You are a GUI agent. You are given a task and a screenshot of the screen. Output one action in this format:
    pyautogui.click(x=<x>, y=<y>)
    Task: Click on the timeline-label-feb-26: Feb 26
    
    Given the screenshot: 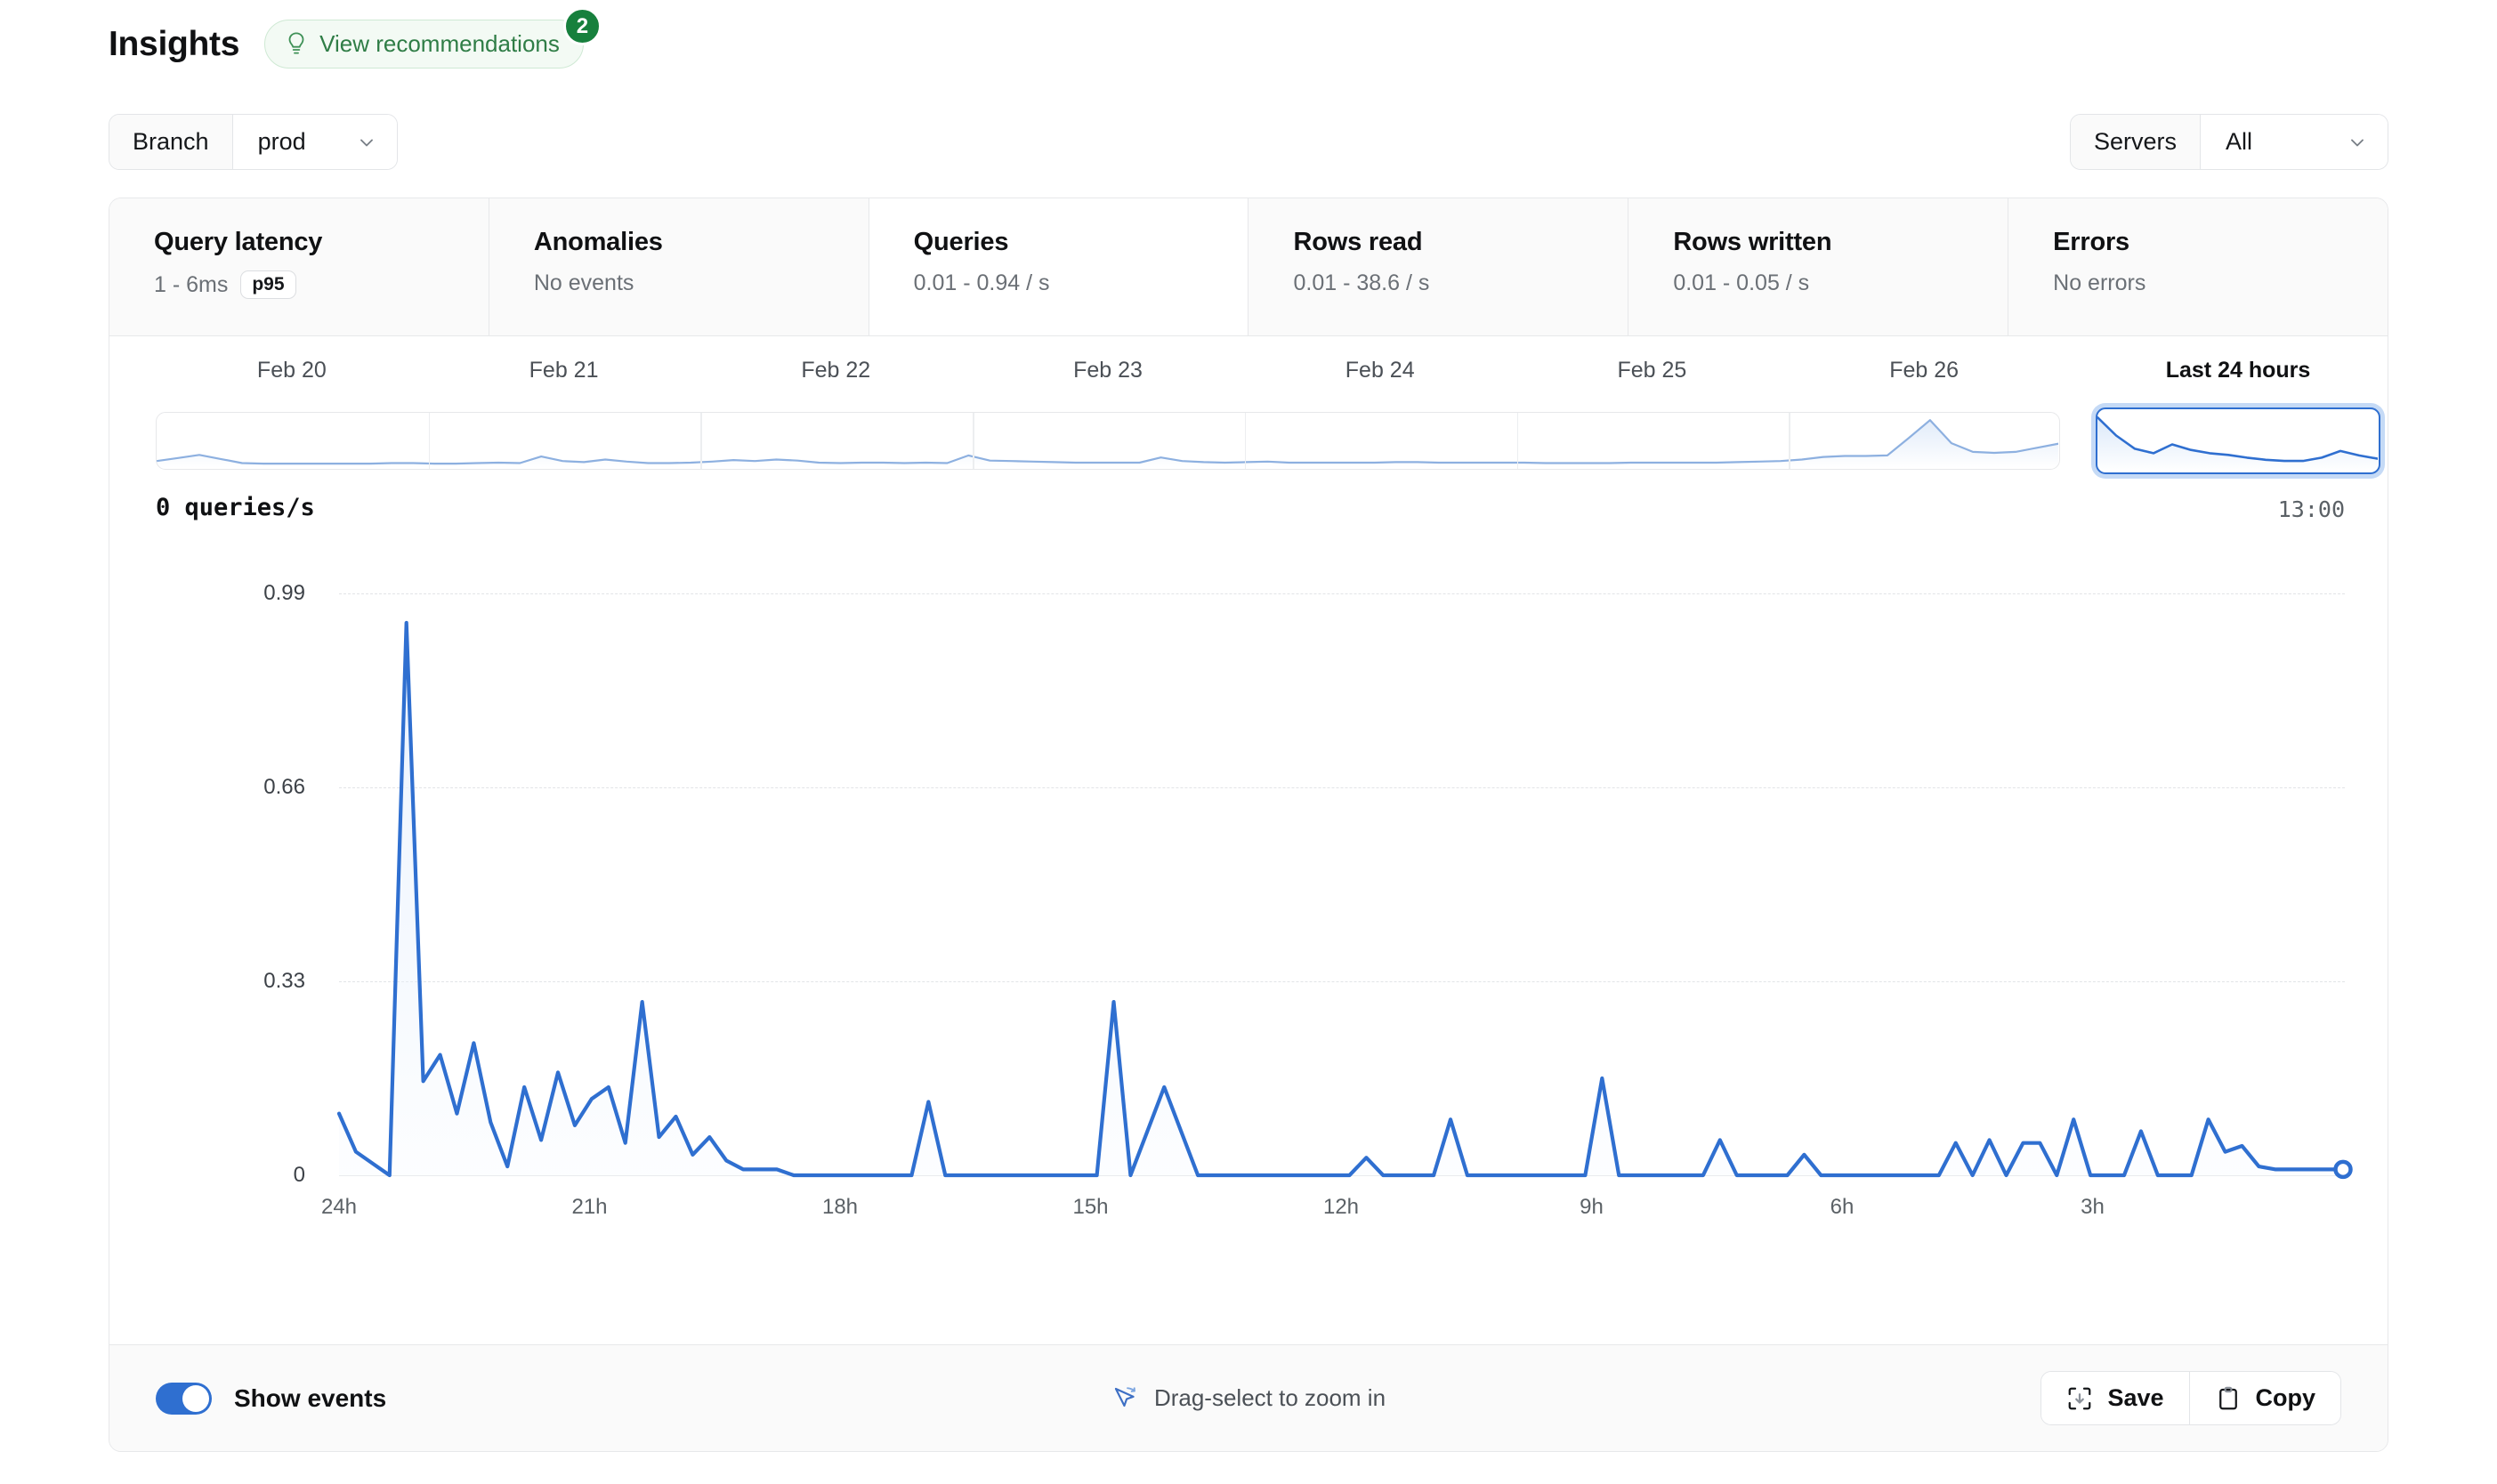 What is the action you would take?
    pyautogui.click(x=1924, y=370)
    